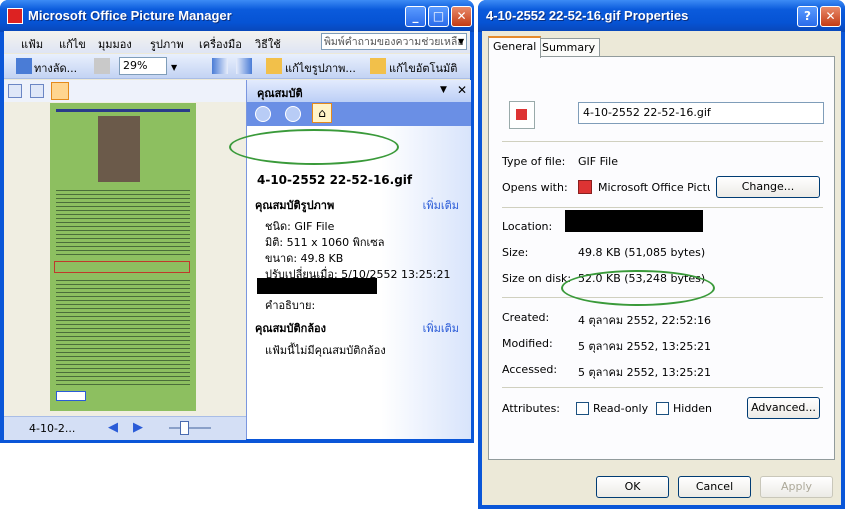 The width and height of the screenshot is (845, 509). I want to click on size-value: 49.8 KB (51,085 bytes), so click(642, 252).